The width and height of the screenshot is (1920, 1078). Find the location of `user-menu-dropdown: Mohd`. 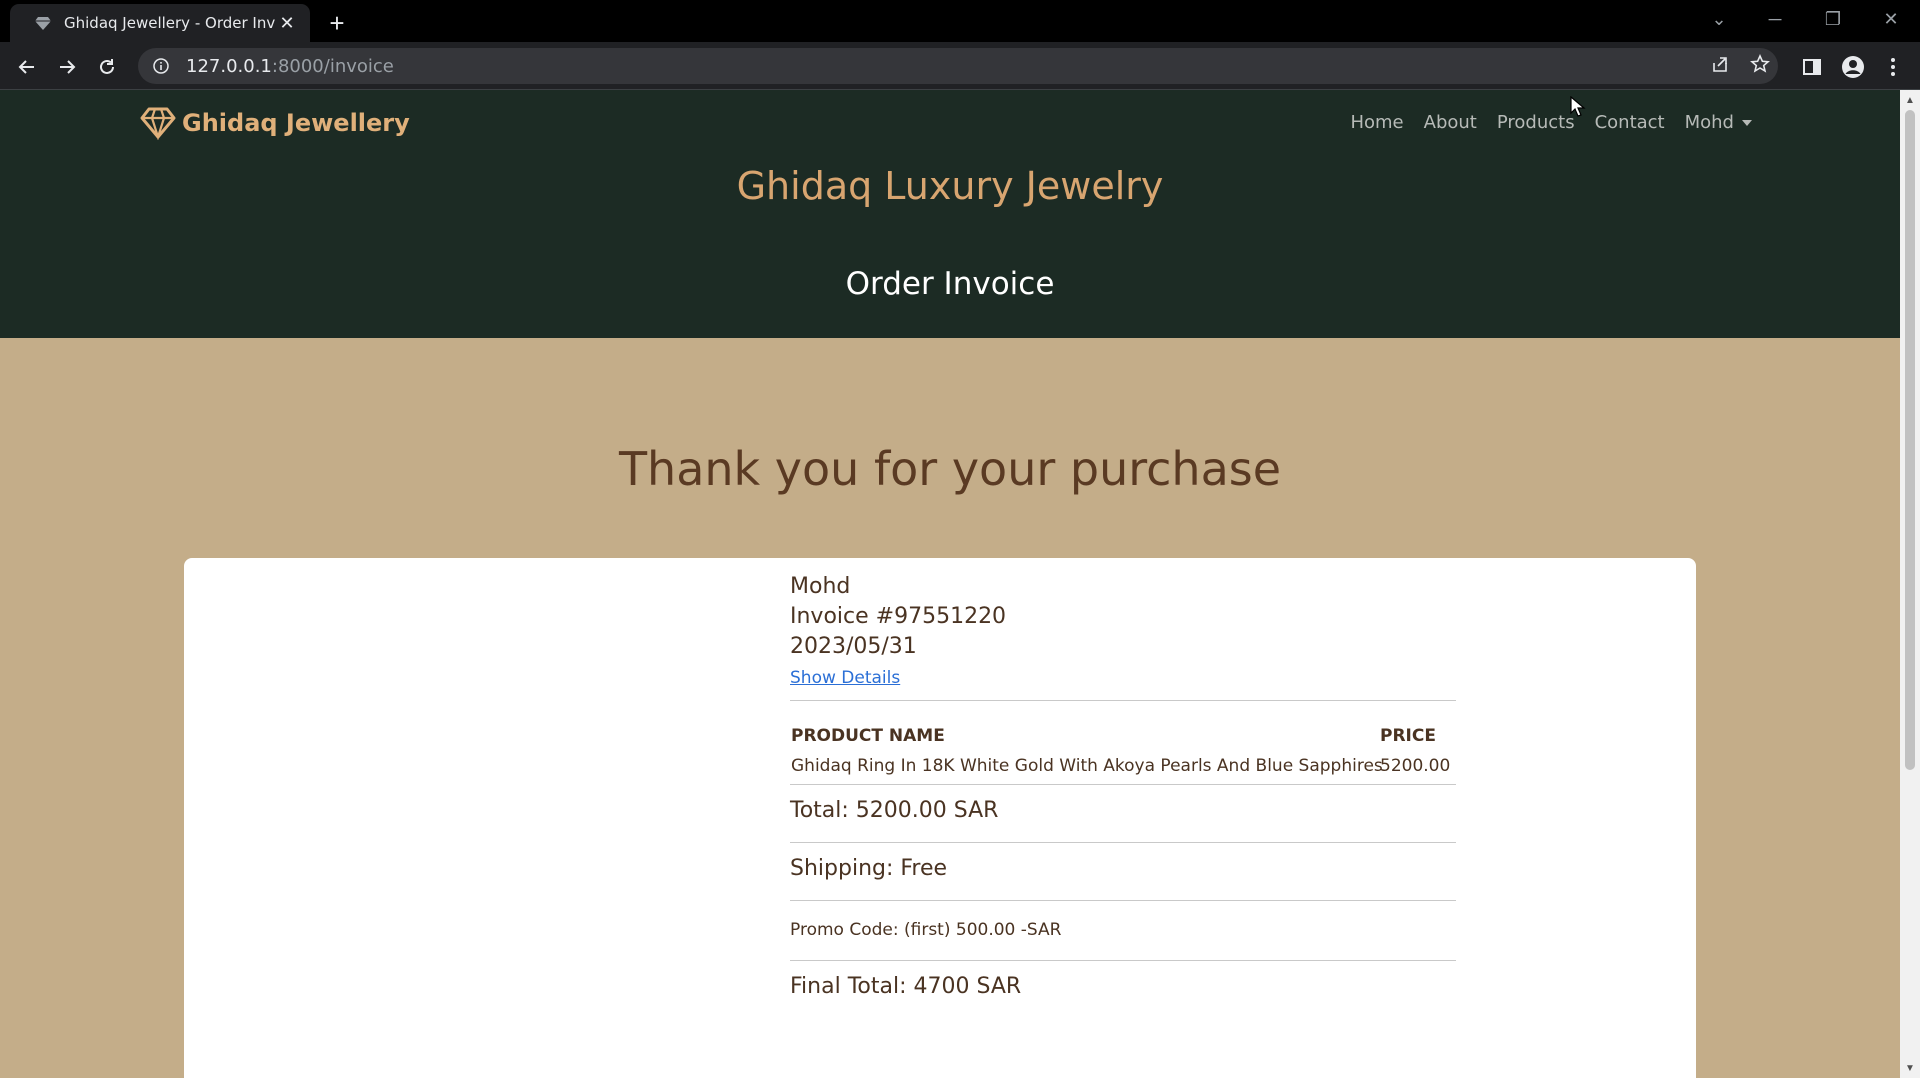

user-menu-dropdown: Mohd is located at coordinates (1718, 122).